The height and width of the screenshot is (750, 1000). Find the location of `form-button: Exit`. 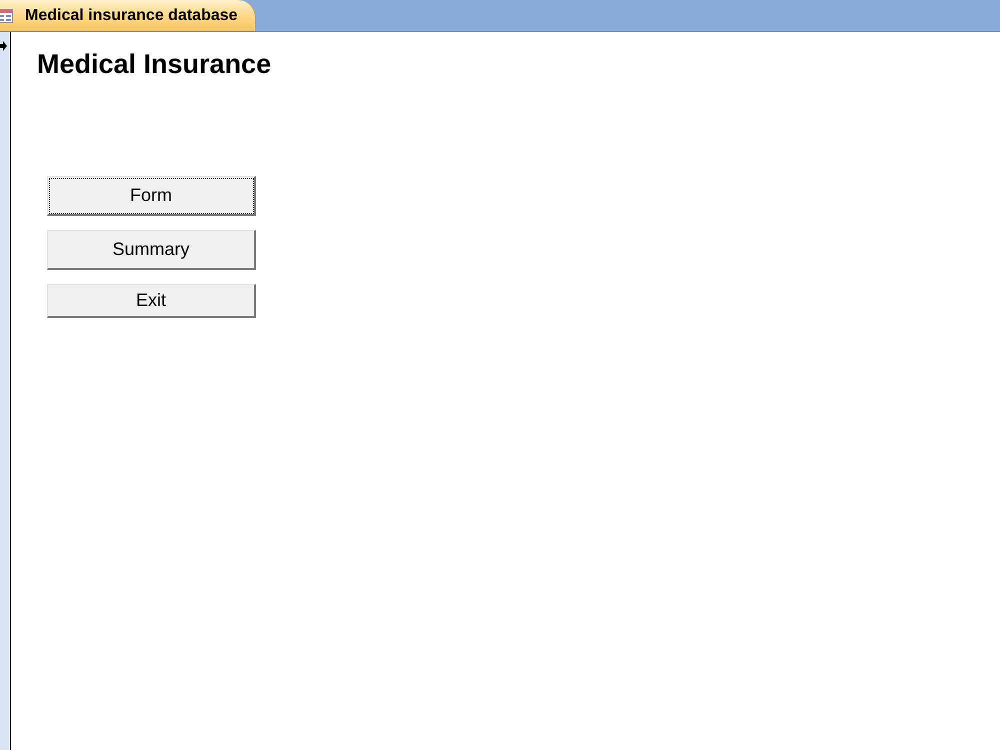

form-button: Exit is located at coordinates (151, 301).